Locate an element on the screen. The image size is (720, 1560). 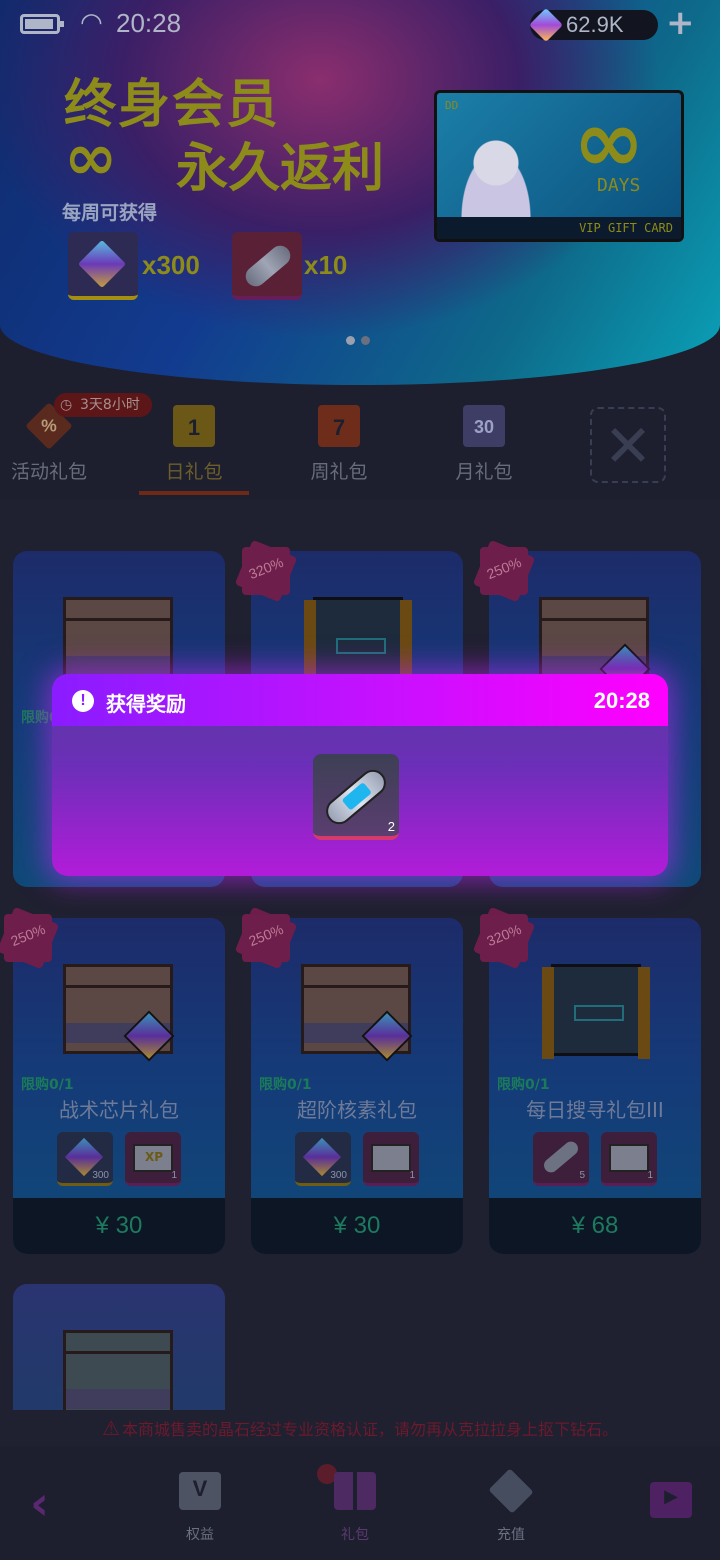
gift-icon is located at coordinates (355, 1491).